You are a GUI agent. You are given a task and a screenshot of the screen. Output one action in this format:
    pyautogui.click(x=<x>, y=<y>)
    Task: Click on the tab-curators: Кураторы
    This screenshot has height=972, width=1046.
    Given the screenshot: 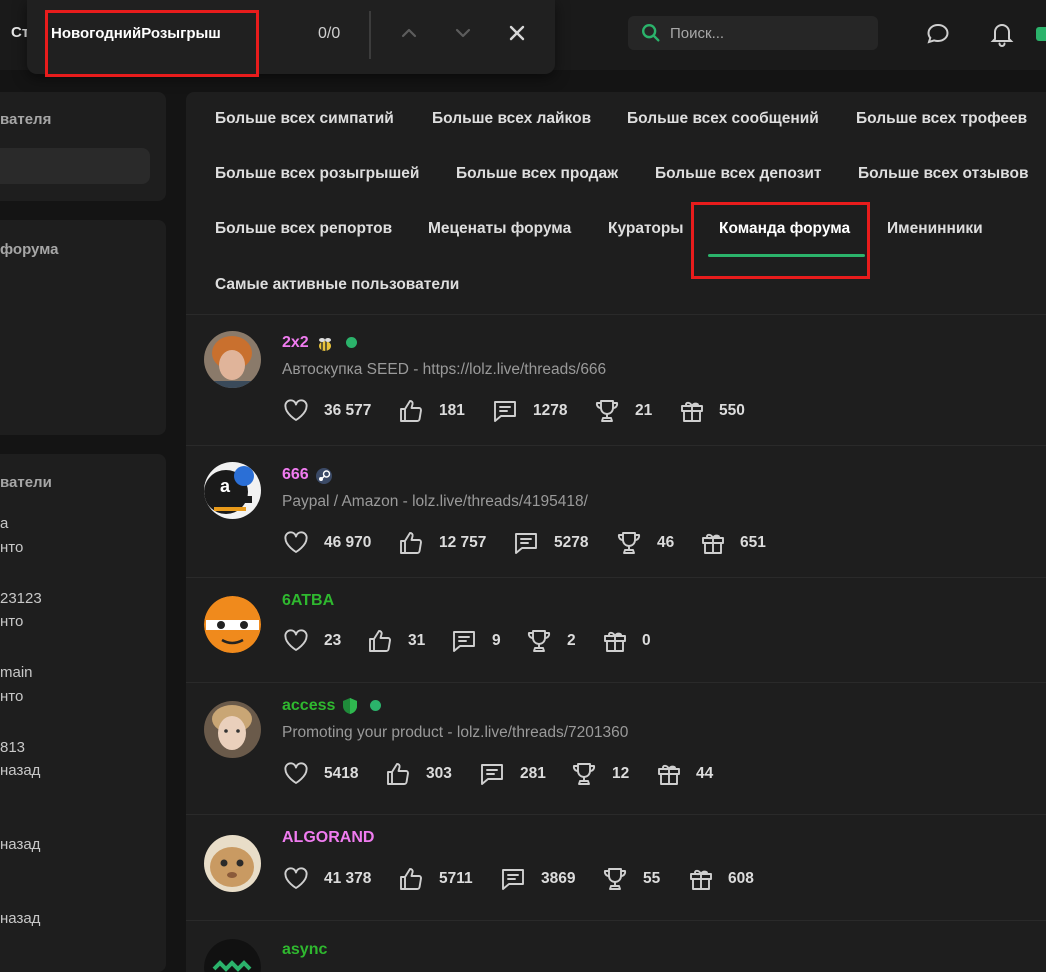 What is the action you would take?
    pyautogui.click(x=646, y=229)
    